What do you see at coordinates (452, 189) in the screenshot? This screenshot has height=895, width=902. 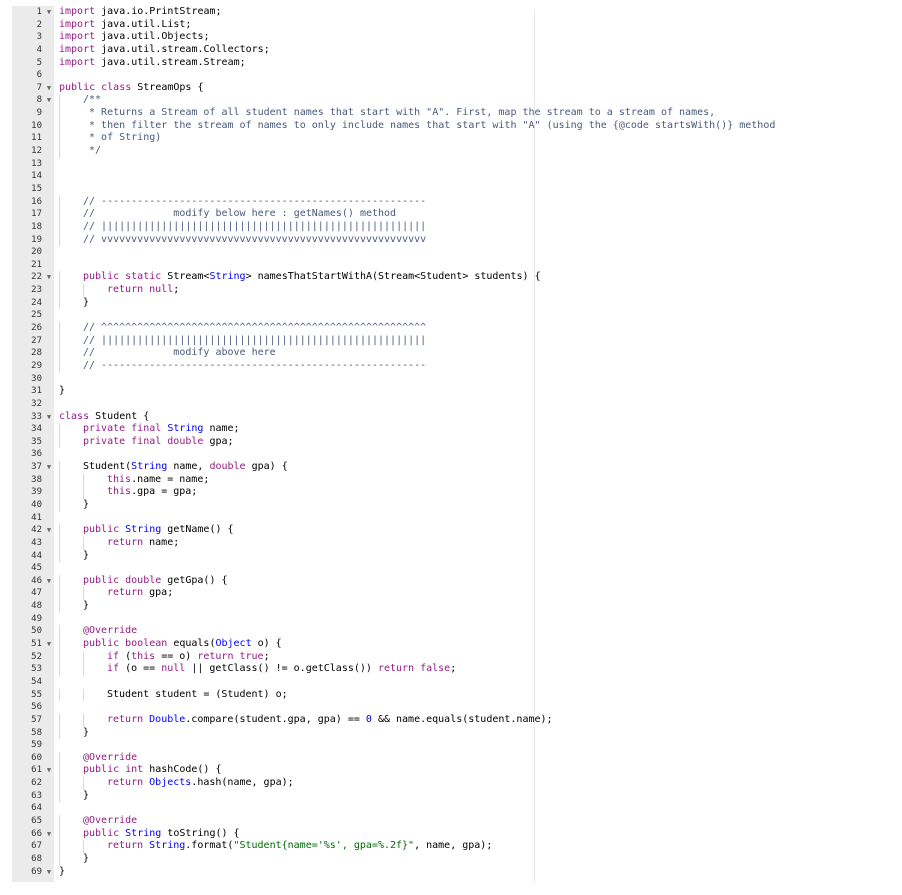 I see `code-line: 15` at bounding box center [452, 189].